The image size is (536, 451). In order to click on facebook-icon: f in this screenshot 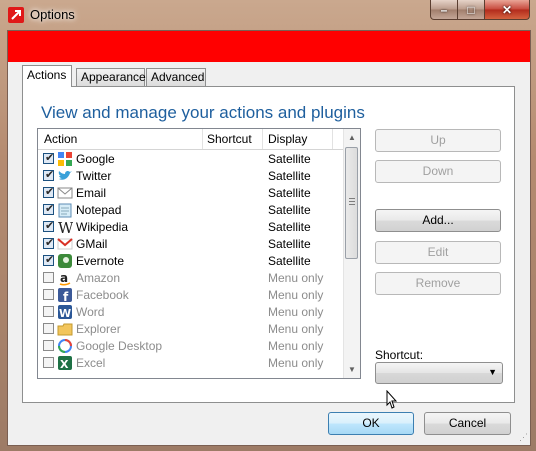, I will do `click(65, 295)`.